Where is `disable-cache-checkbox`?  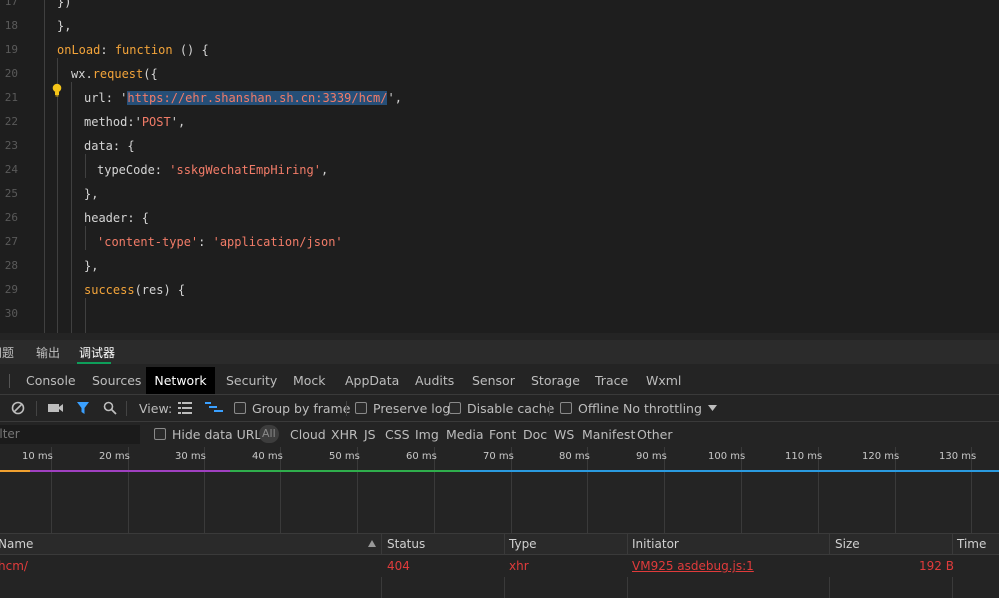
disable-cache-checkbox is located at coordinates (455, 408).